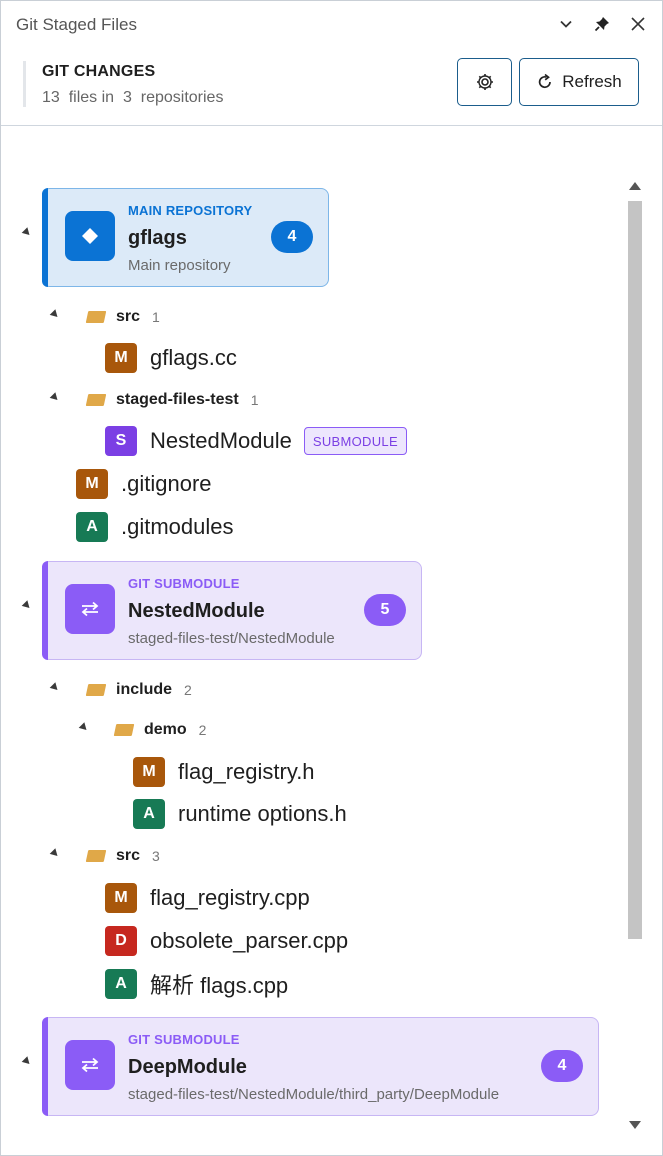  I want to click on file-name: NestedModule, so click(221, 440).